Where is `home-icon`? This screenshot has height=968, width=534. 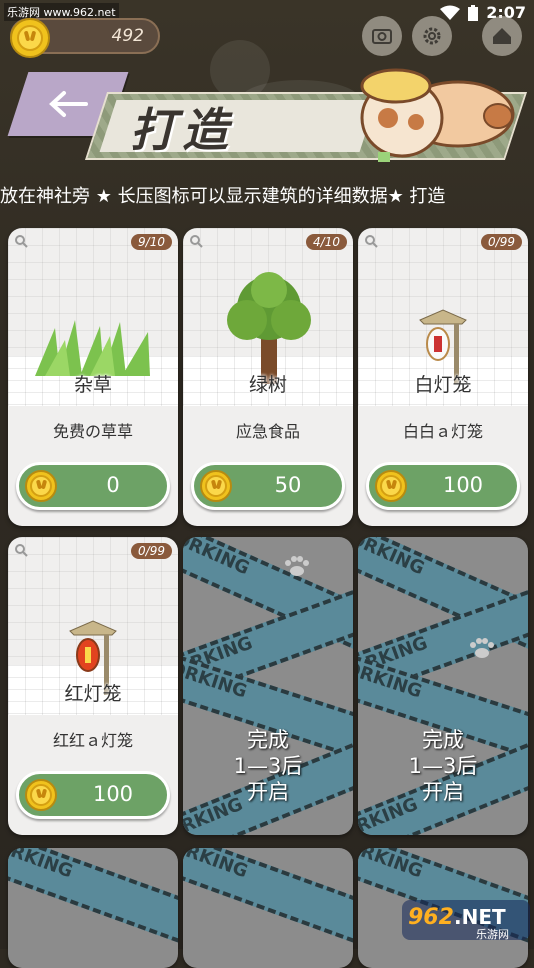 home-icon is located at coordinates (502, 36).